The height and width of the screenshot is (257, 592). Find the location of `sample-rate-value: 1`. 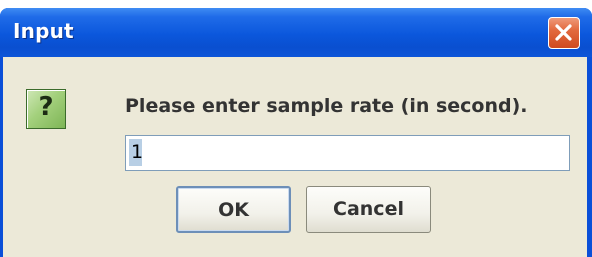

sample-rate-value: 1 is located at coordinates (137, 152).